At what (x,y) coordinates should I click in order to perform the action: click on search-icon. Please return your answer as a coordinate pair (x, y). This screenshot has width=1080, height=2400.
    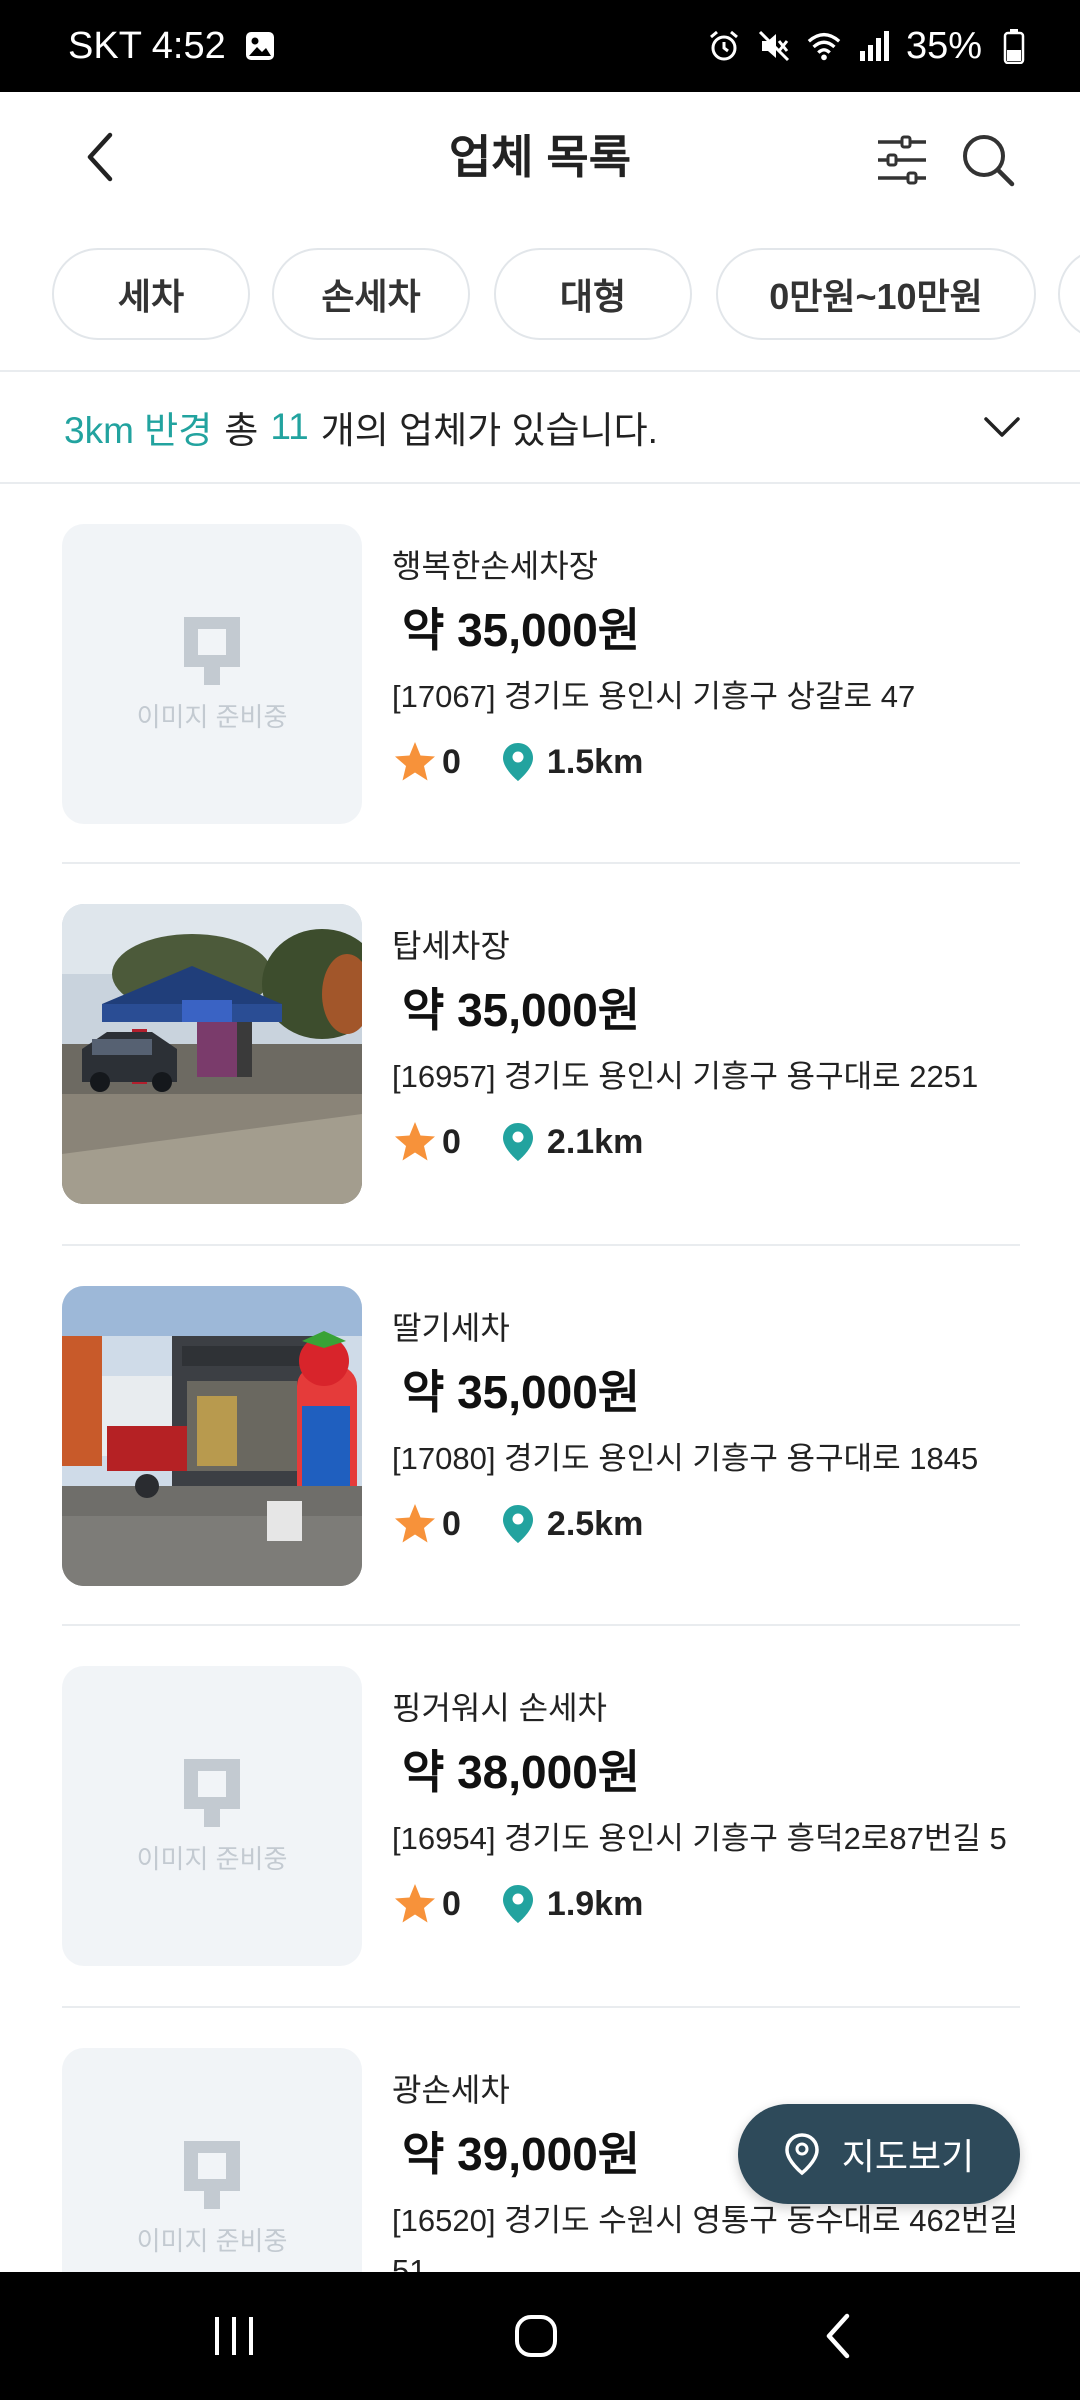
    Looking at the image, I should click on (989, 161).